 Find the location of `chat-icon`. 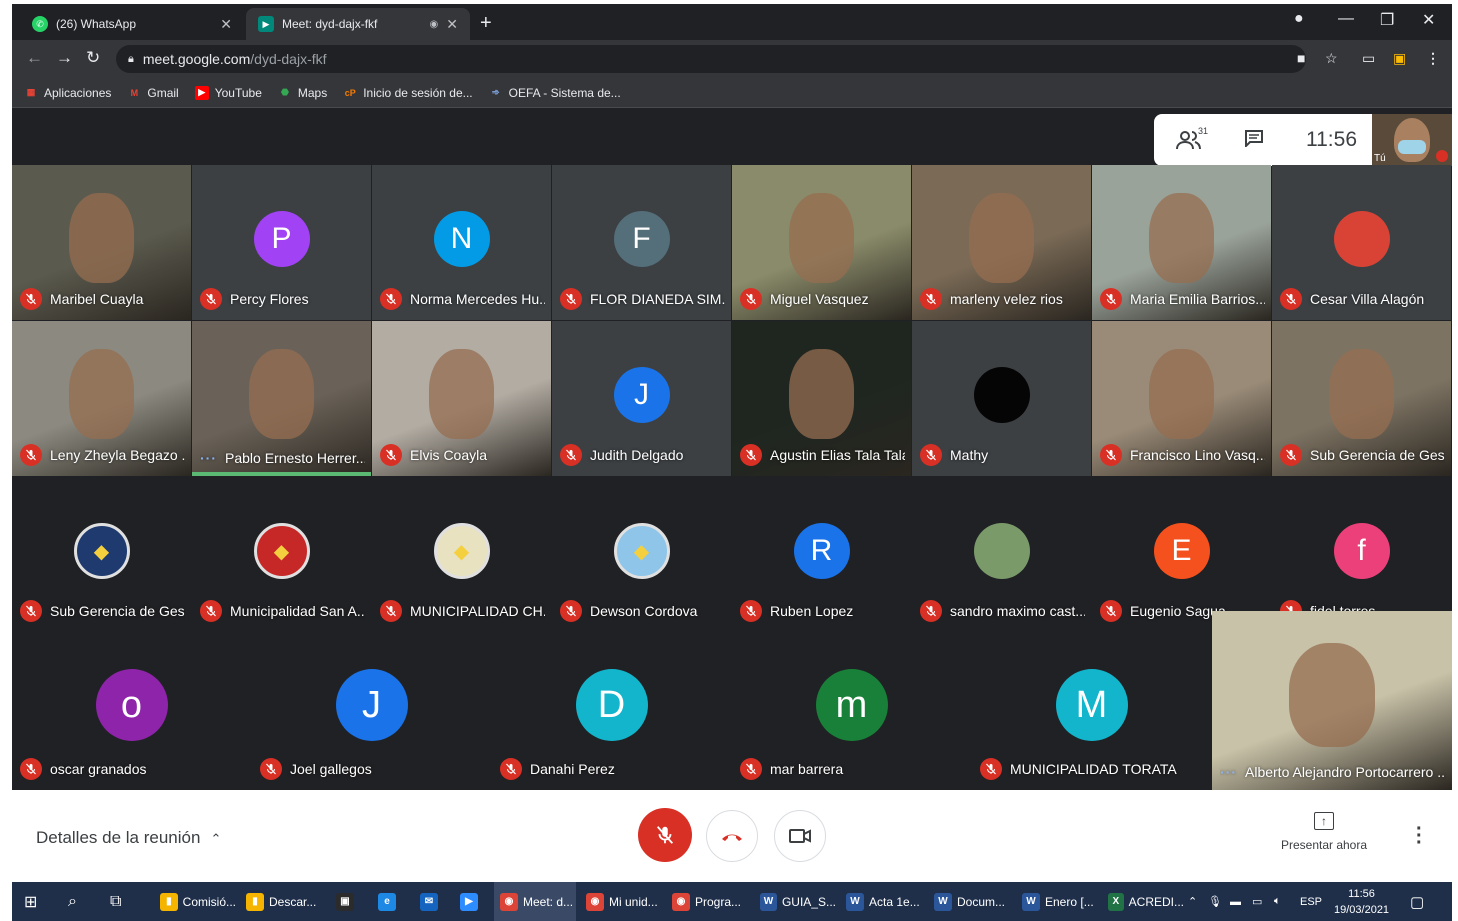

chat-icon is located at coordinates (1254, 138).